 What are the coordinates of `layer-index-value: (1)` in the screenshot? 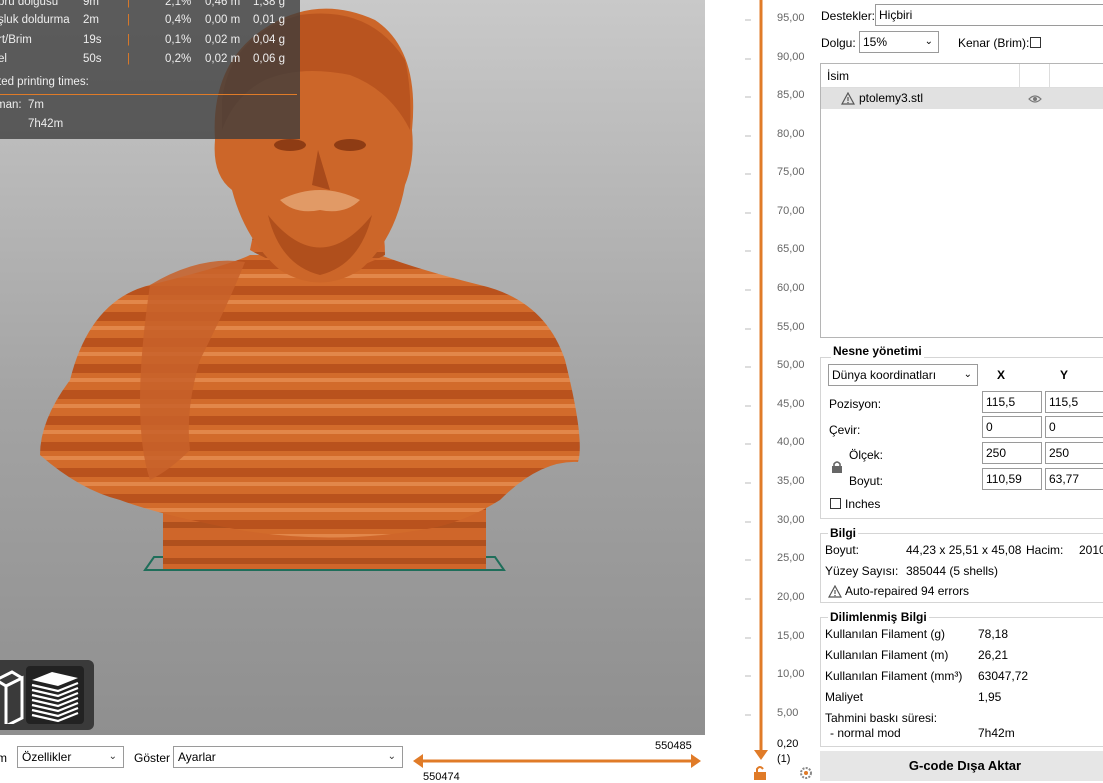 It's located at (784, 759).